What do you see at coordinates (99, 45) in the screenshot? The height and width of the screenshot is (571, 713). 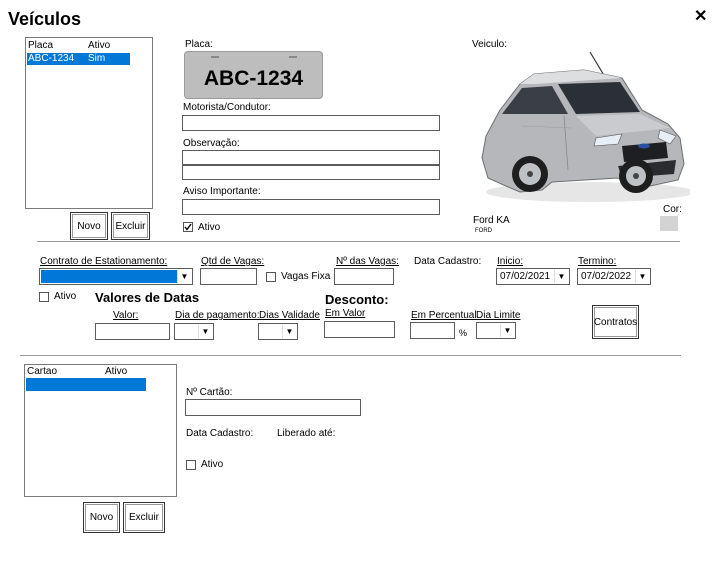 I see `vehicle-list-header-ativo: Ativo` at bounding box center [99, 45].